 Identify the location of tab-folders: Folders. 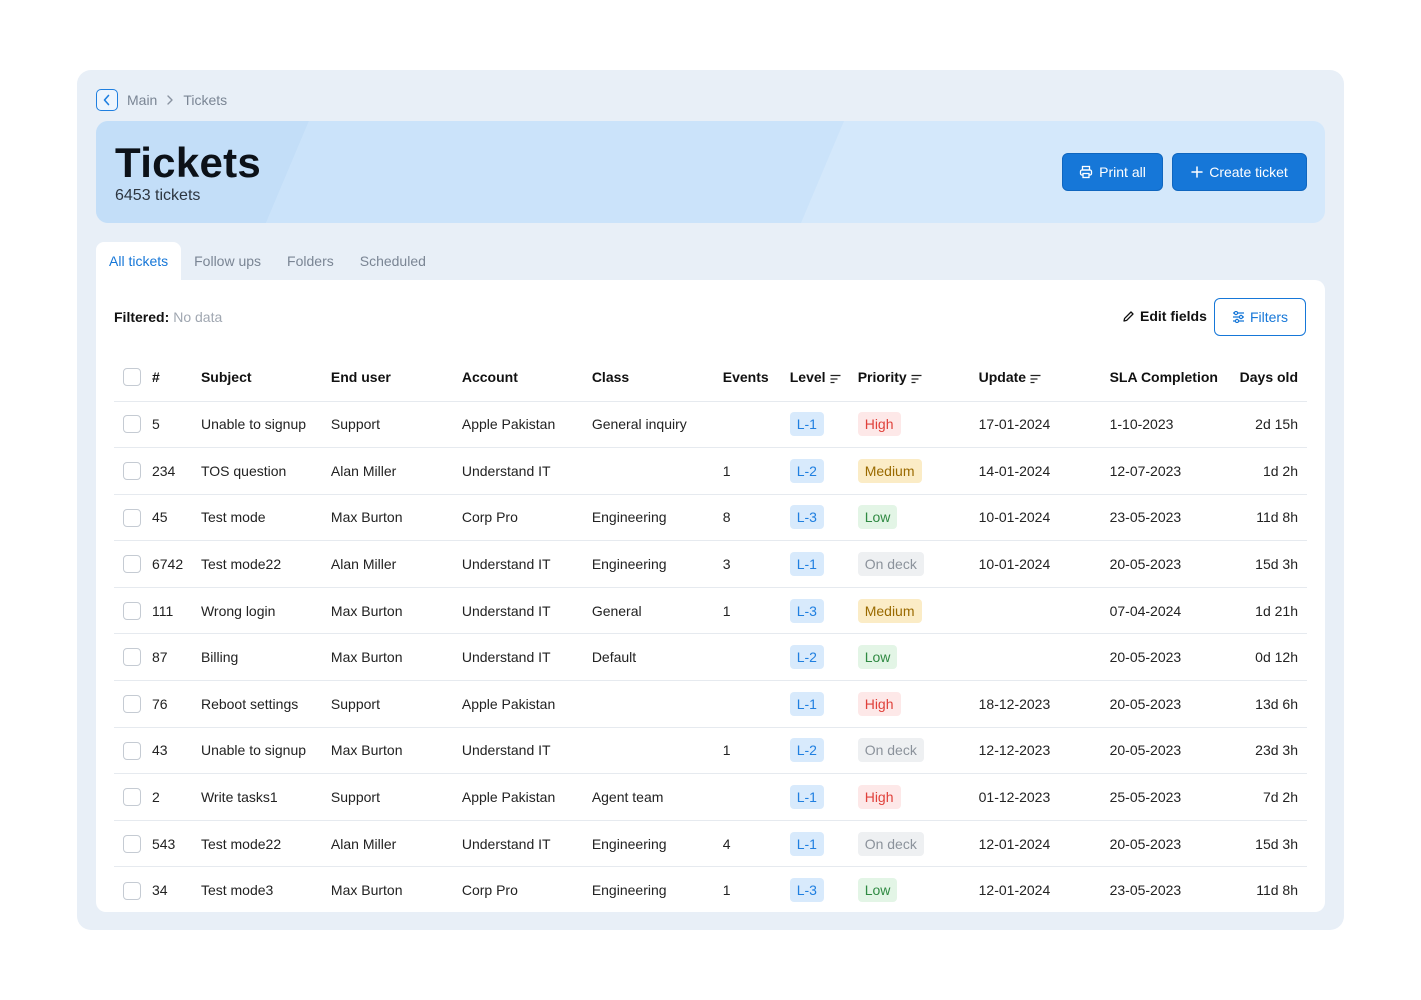
(310, 261).